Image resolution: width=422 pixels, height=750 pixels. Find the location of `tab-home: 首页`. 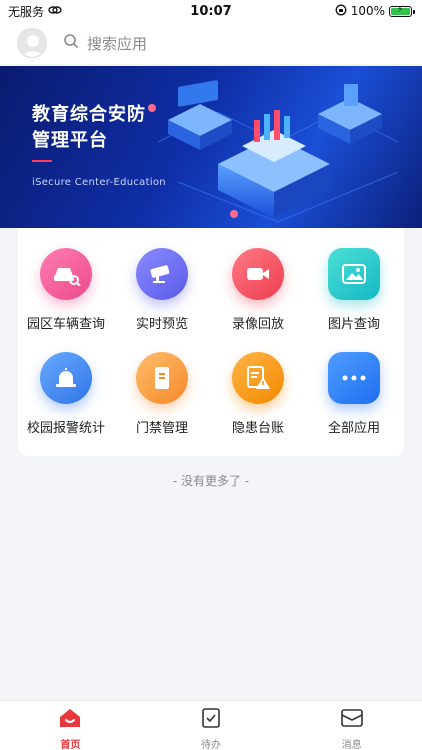

tab-home: 首页 is located at coordinates (70, 725).